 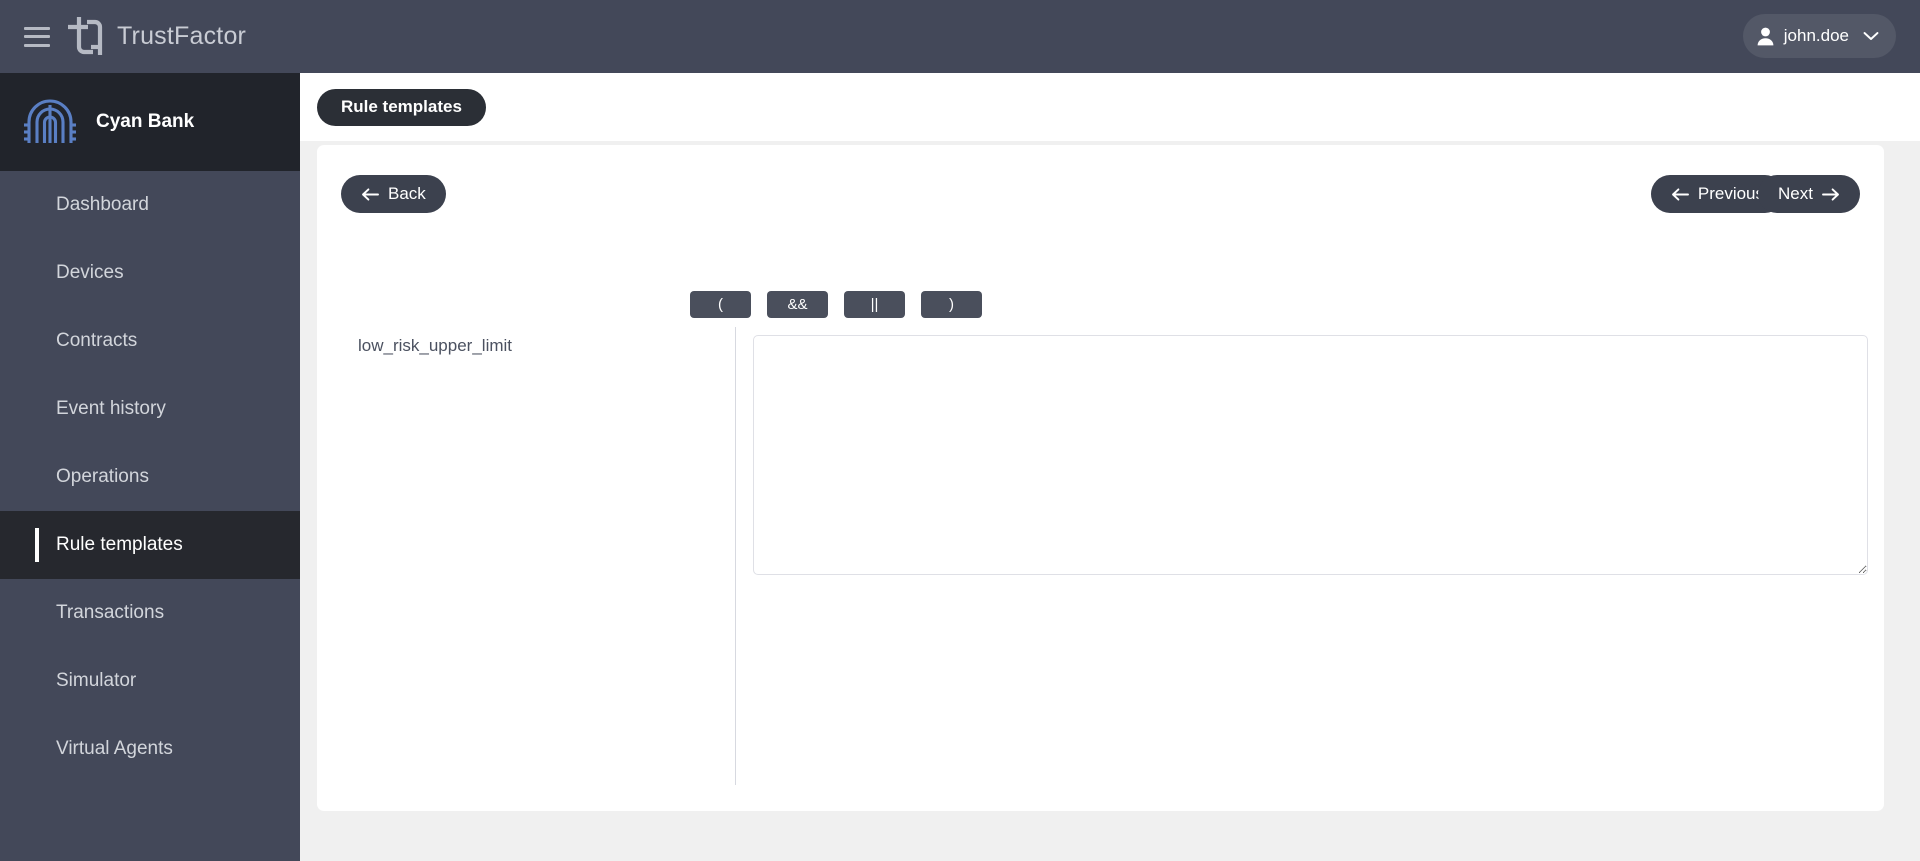 What do you see at coordinates (150, 341) in the screenshot?
I see `sidebar-item-contracts: Contracts` at bounding box center [150, 341].